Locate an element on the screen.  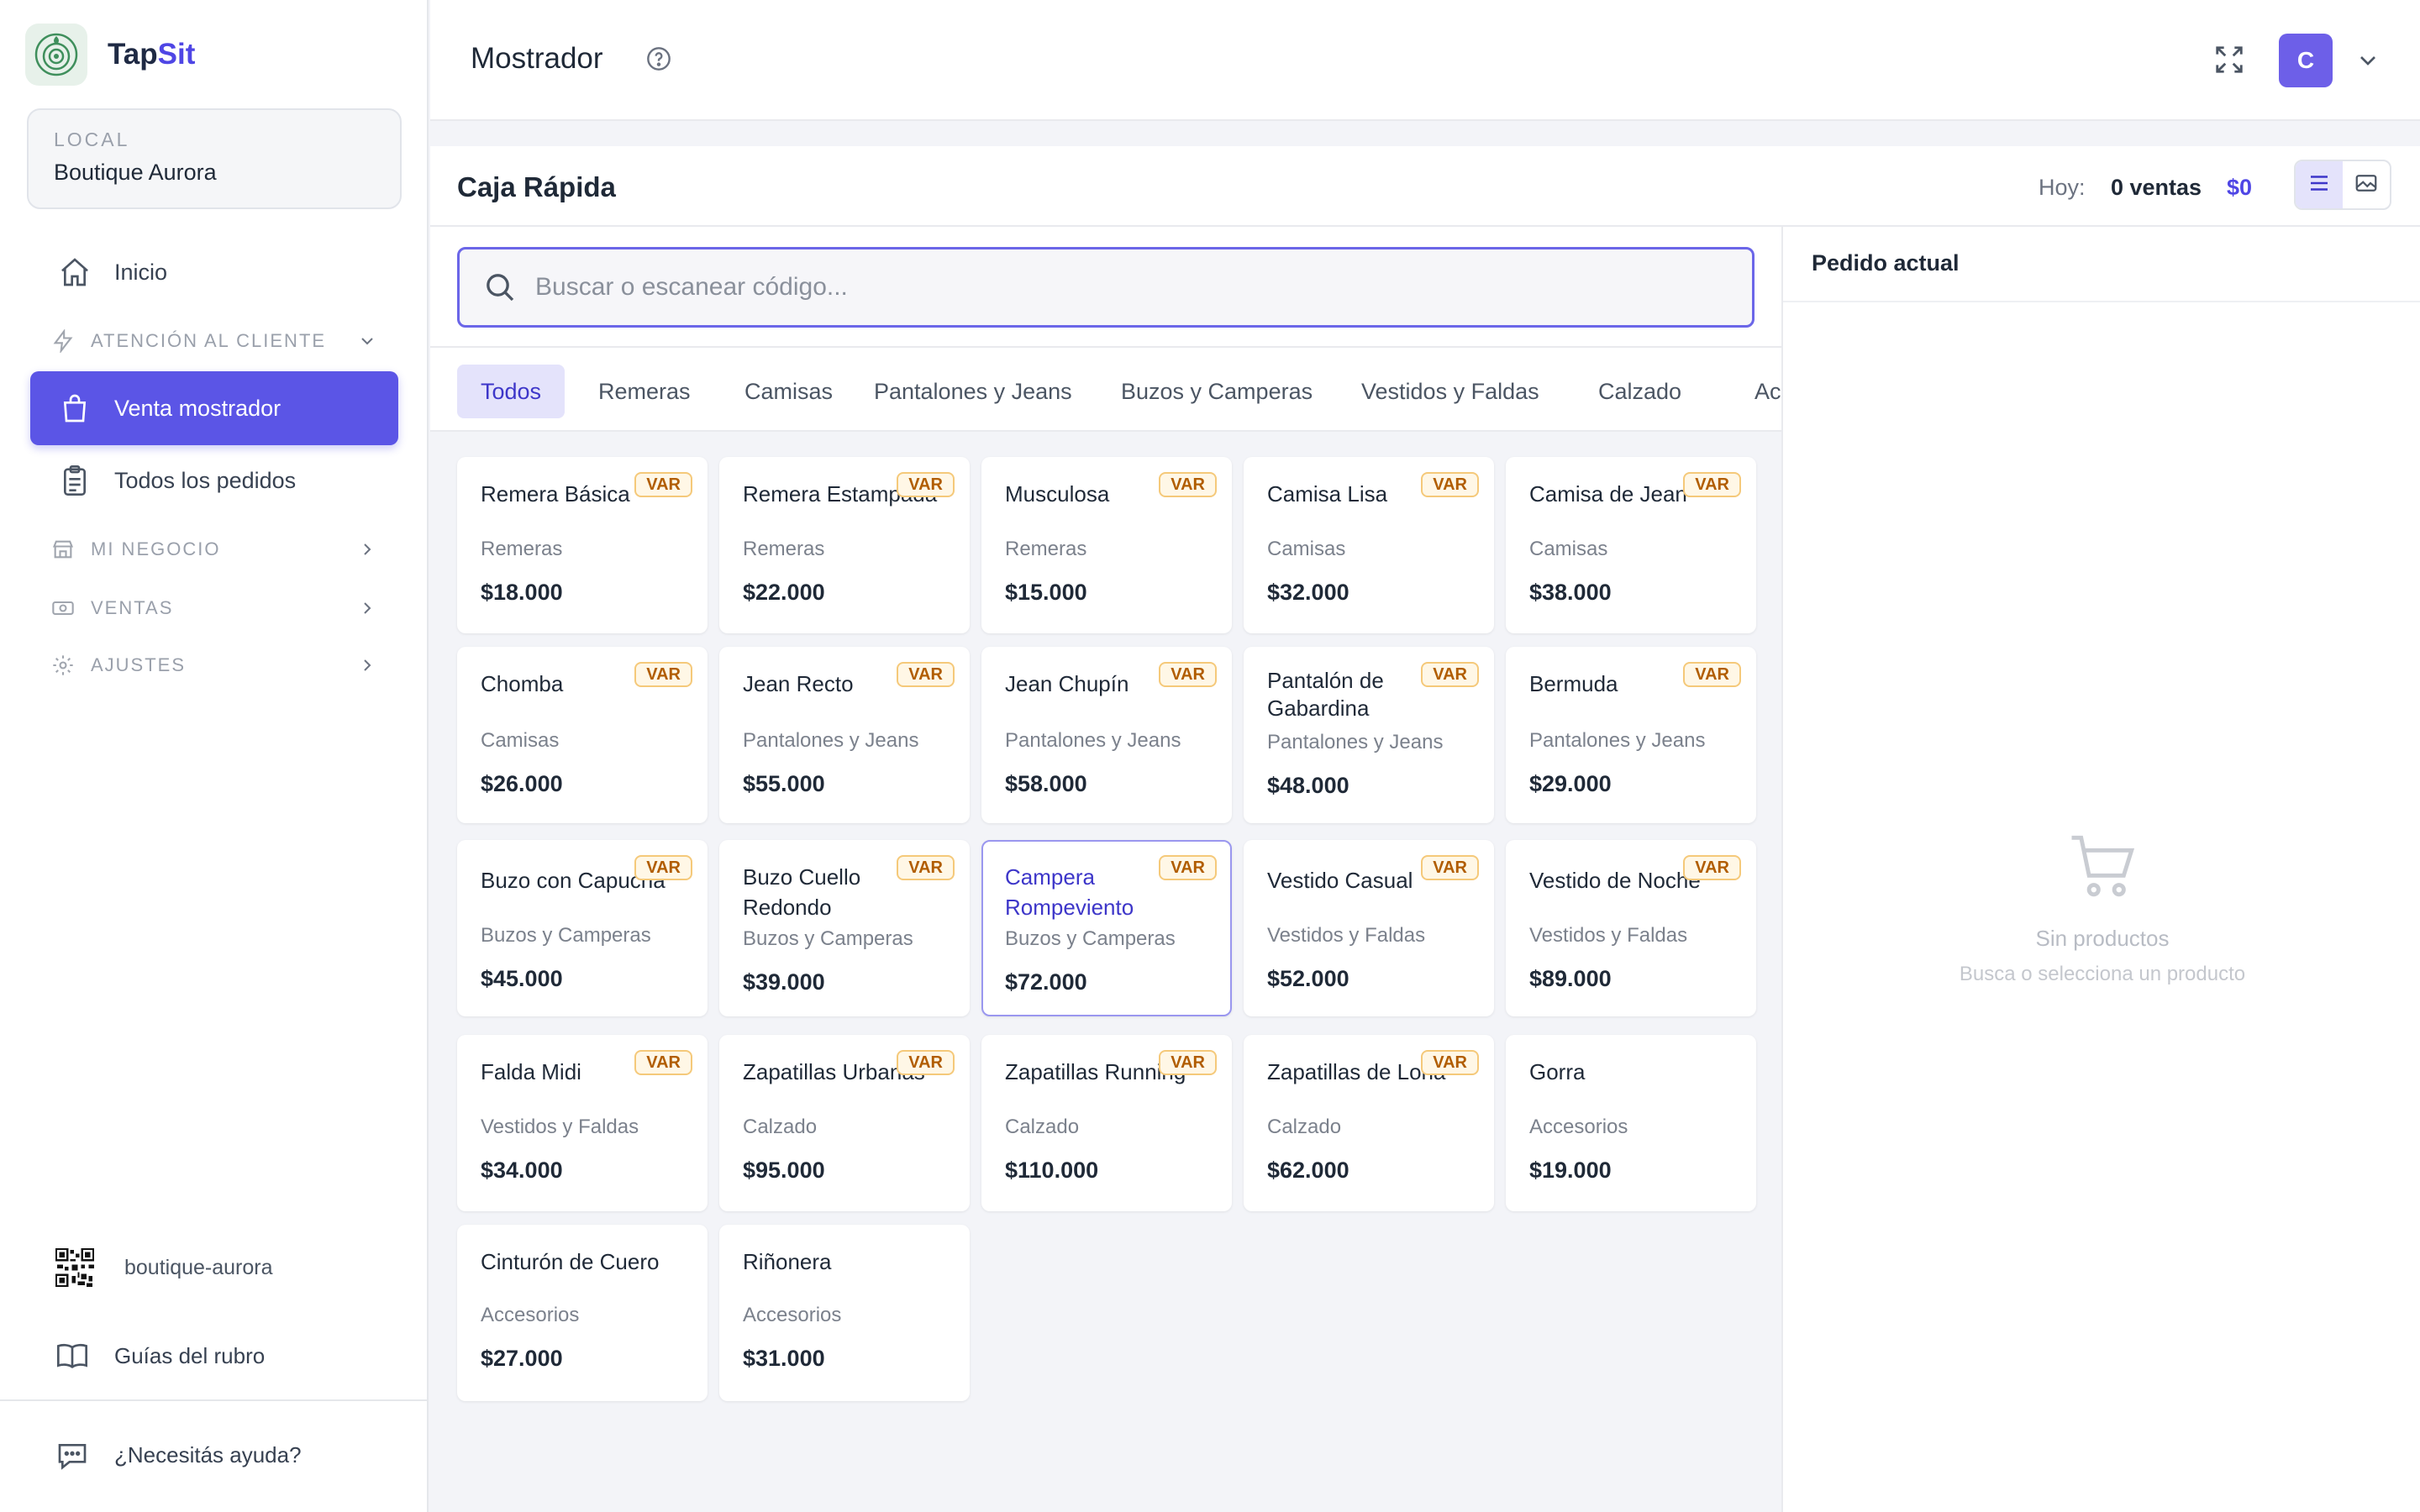
search-bar is located at coordinates (1105, 287).